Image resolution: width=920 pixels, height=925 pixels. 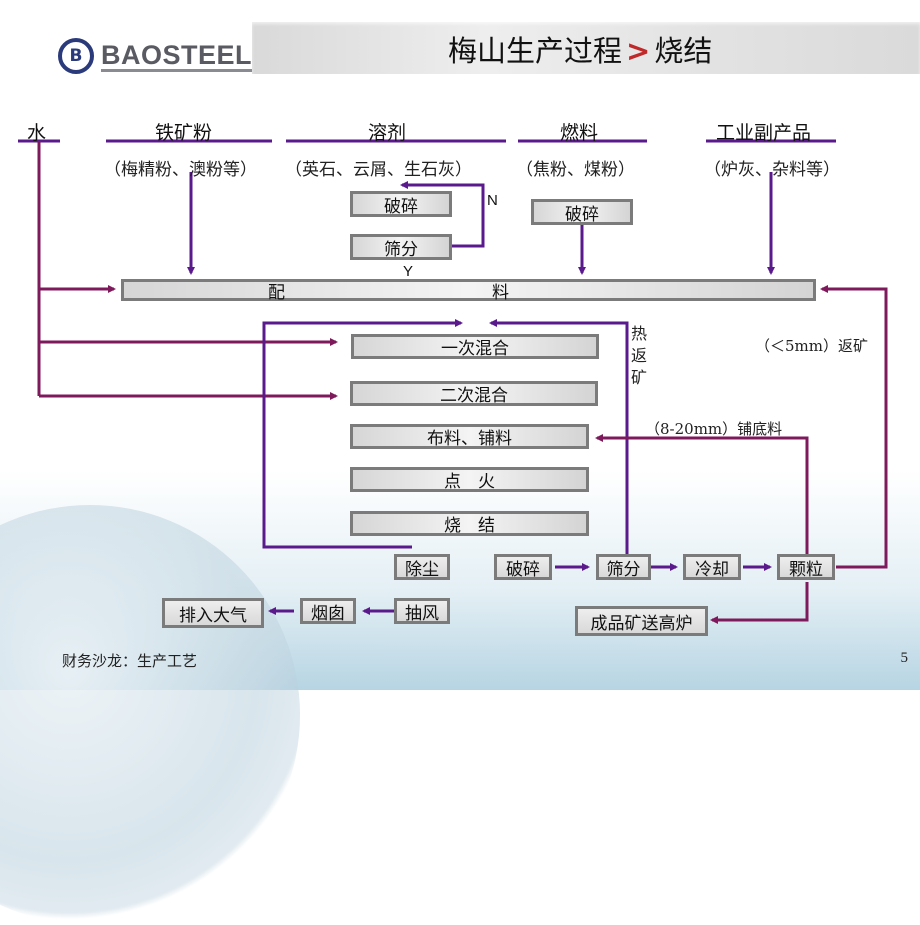 What do you see at coordinates (276, 292) in the screenshot?
I see `batching-label-left: 配` at bounding box center [276, 292].